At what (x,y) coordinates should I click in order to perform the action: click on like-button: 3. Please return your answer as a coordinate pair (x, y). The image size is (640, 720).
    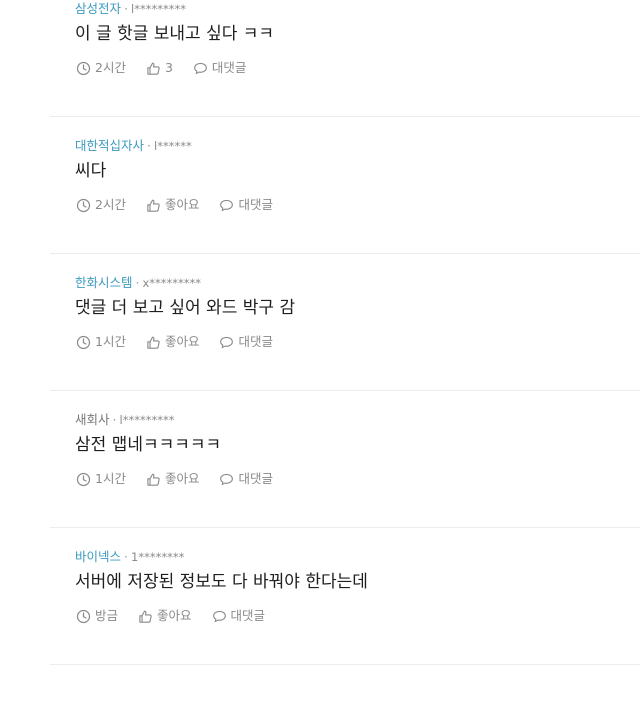
    Looking at the image, I should click on (159, 68).